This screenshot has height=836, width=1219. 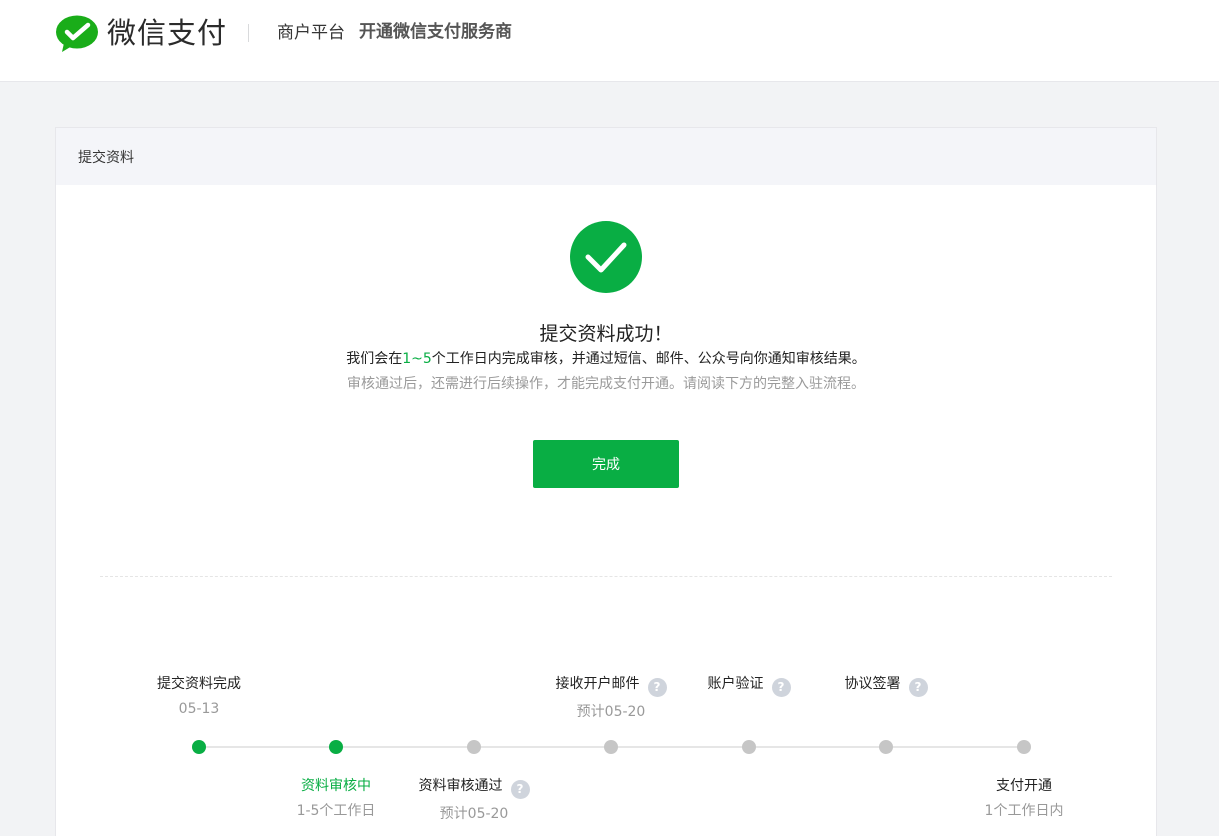 What do you see at coordinates (460, 786) in the screenshot?
I see `step-label: 资料审核通过` at bounding box center [460, 786].